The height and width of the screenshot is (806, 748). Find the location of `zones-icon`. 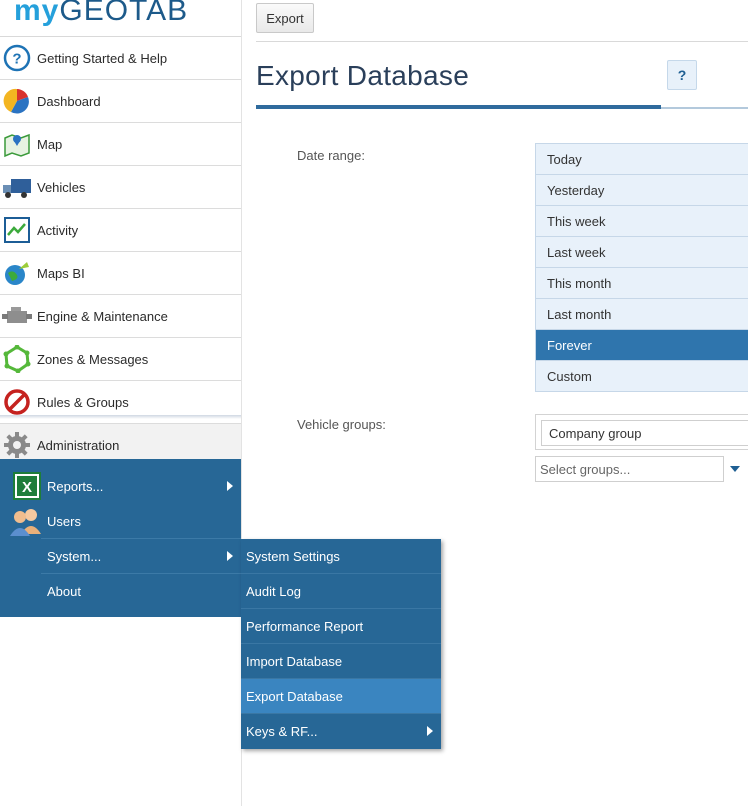

zones-icon is located at coordinates (17, 359).